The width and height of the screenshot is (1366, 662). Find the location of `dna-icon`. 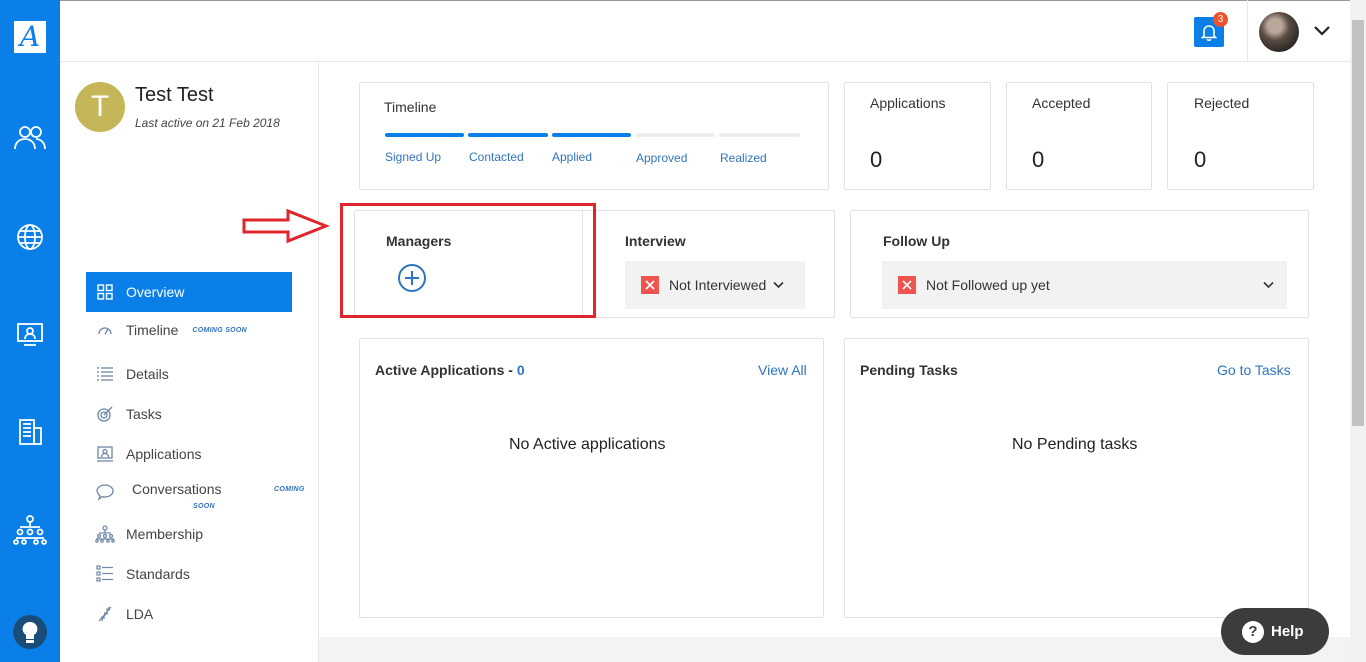

dna-icon is located at coordinates (105, 614).